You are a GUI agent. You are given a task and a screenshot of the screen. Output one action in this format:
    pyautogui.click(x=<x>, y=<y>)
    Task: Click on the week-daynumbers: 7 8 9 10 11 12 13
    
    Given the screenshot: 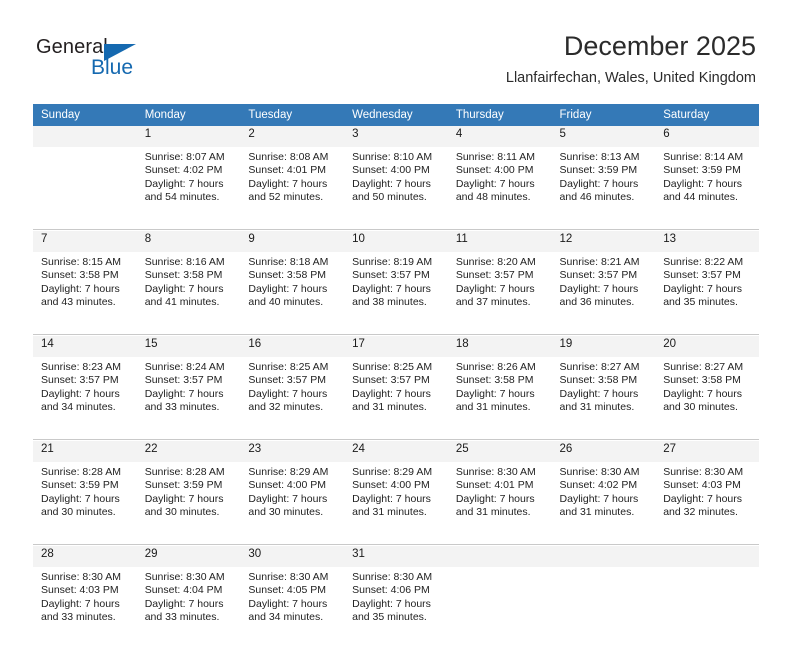 What is the action you would take?
    pyautogui.click(x=396, y=241)
    